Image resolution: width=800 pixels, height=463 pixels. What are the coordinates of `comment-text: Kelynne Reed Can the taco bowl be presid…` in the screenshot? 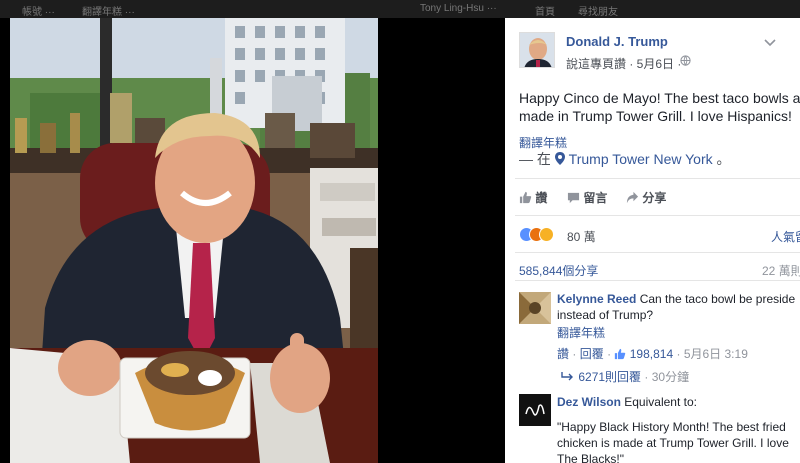 It's located at (676, 299).